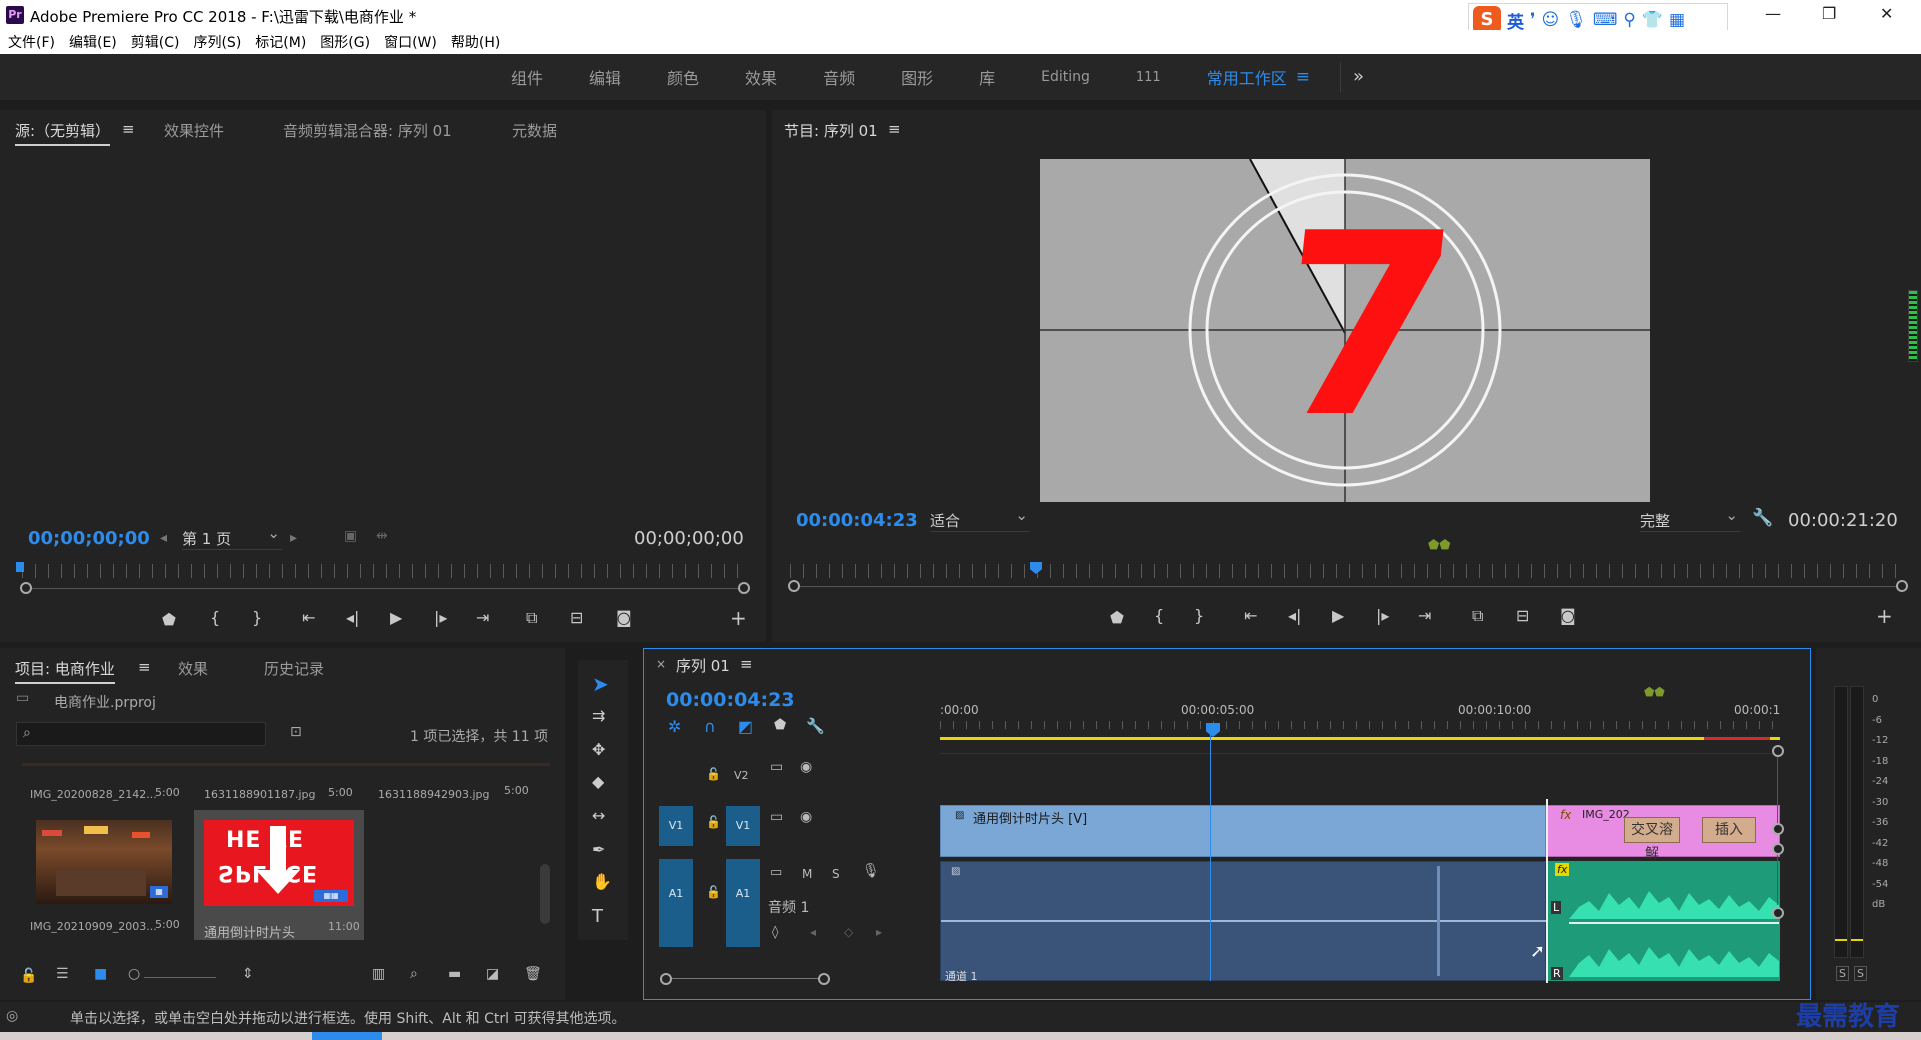 The height and width of the screenshot is (1040, 1921). I want to click on project-item: 1631188942903.jpg 5:00, so click(452, 795).